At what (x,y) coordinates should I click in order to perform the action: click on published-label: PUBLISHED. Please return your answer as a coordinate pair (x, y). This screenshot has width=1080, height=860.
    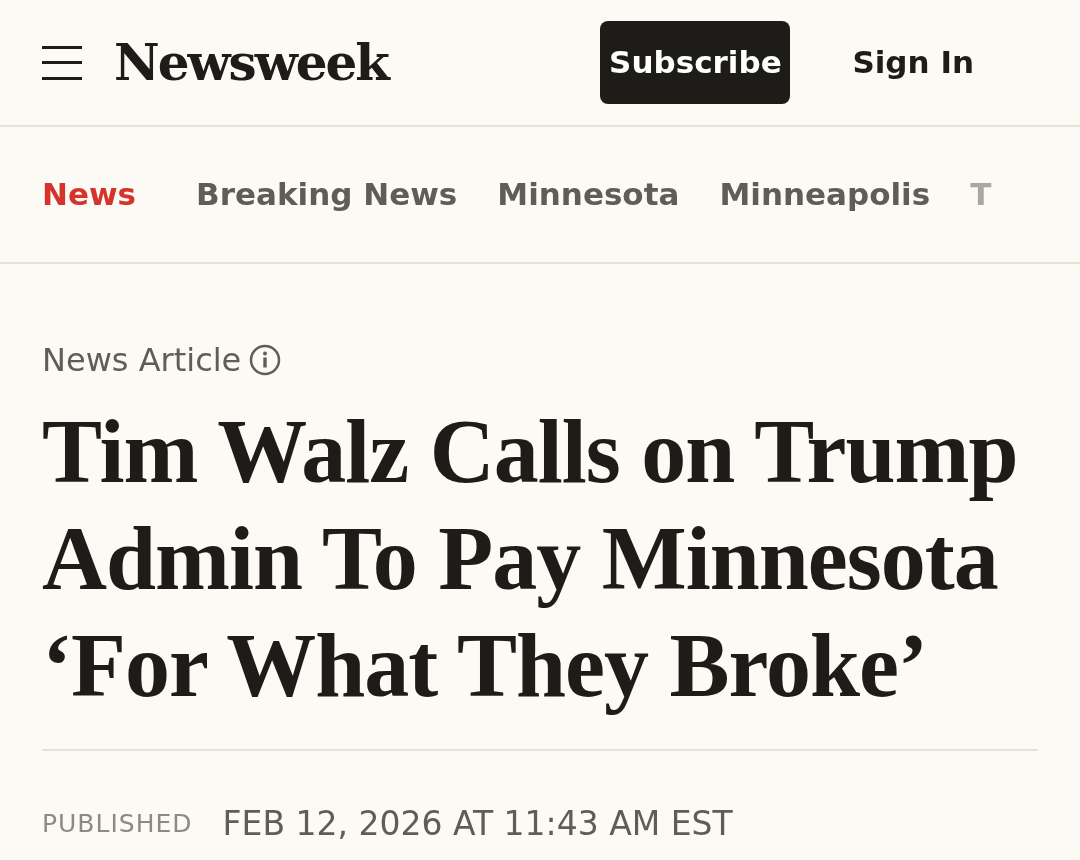
    Looking at the image, I should click on (117, 824).